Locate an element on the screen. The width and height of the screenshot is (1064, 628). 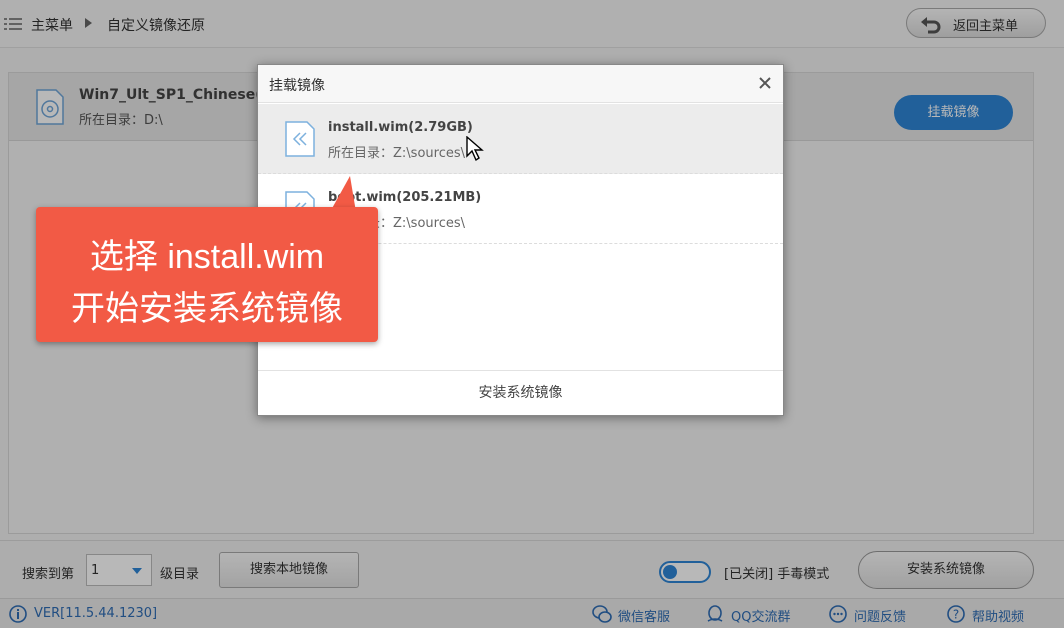
dialog-header: 挂载镜像 is located at coordinates (520, 84).